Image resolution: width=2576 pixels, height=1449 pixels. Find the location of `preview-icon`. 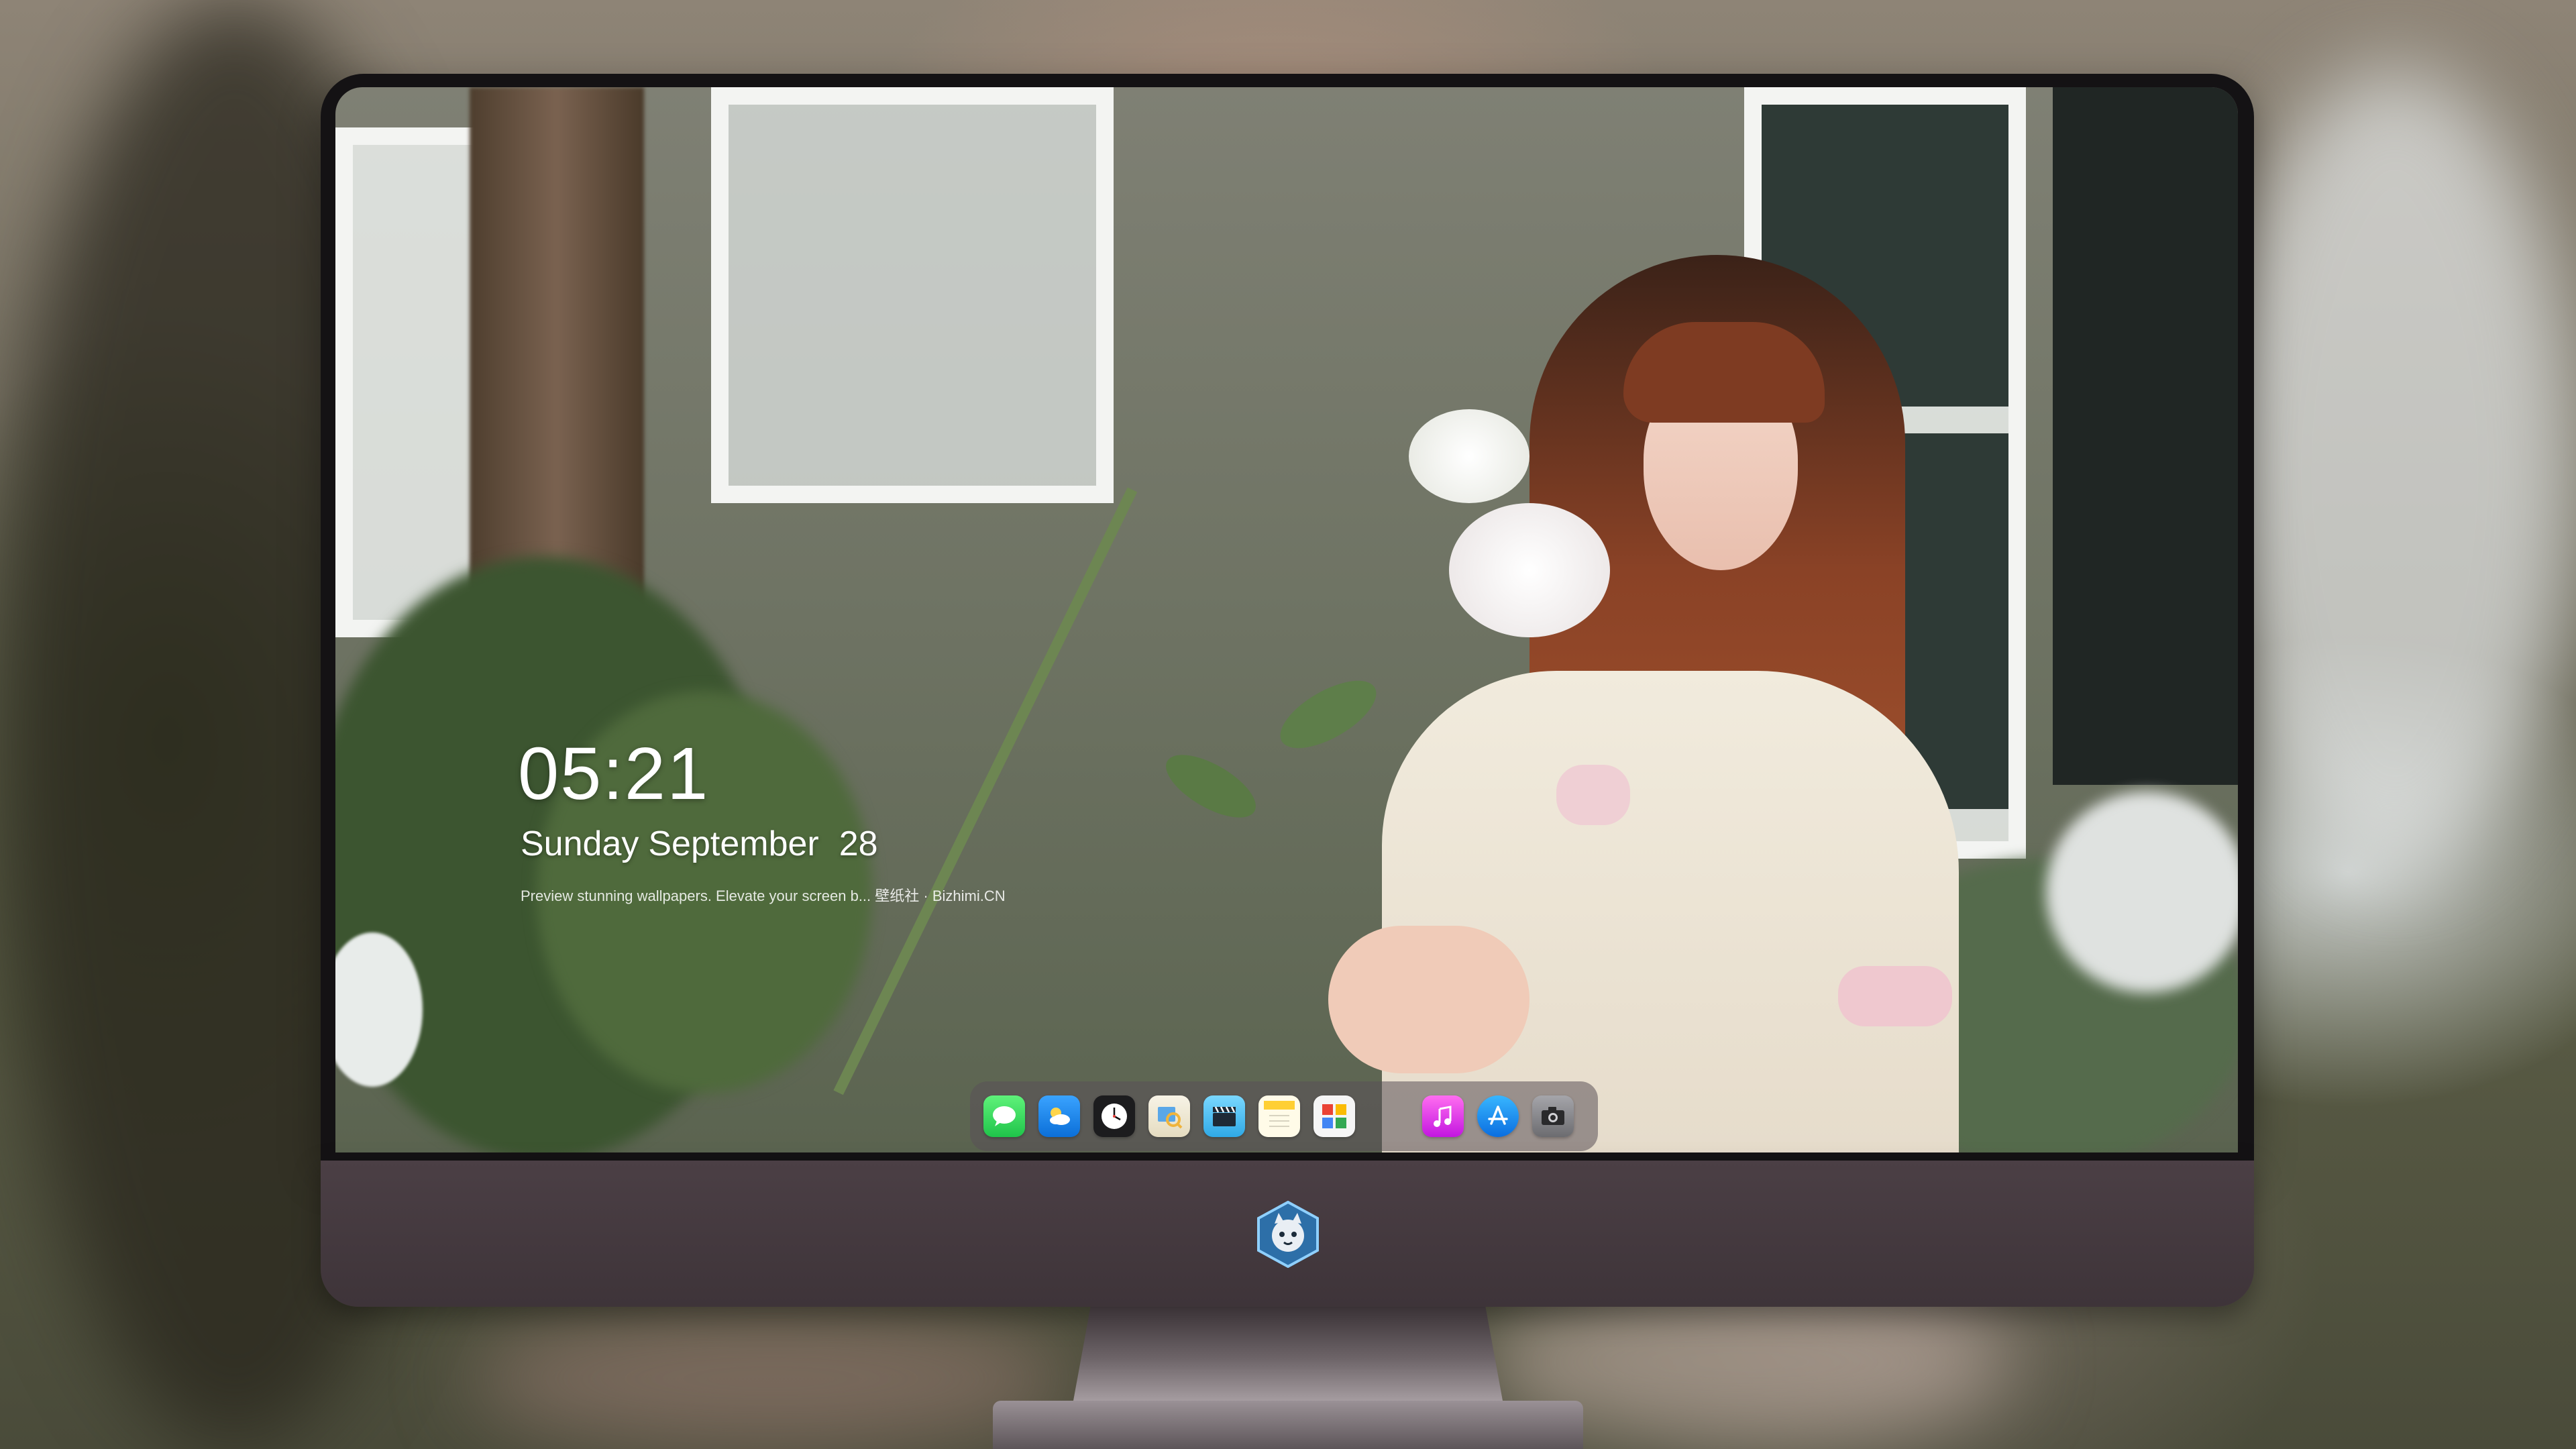

preview-icon is located at coordinates (1169, 1116).